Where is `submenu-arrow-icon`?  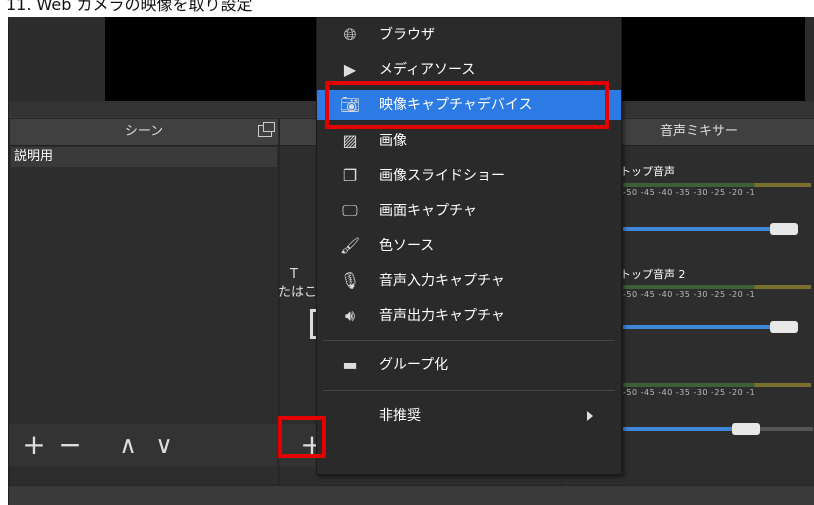
submenu-arrow-icon is located at coordinates (590, 416).